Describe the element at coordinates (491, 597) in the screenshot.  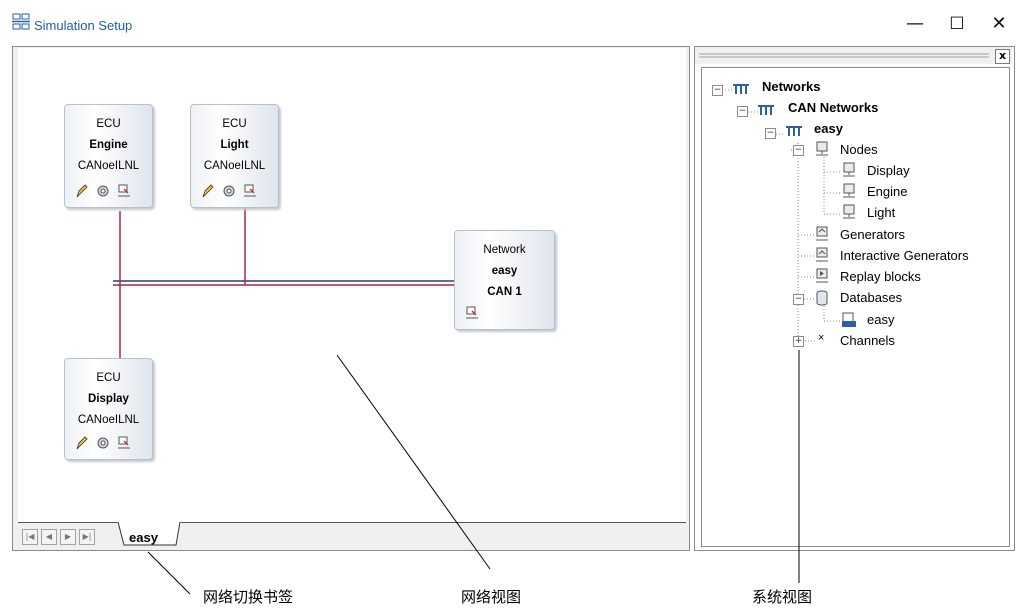
I see `caption-network-view: 网络视图` at that location.